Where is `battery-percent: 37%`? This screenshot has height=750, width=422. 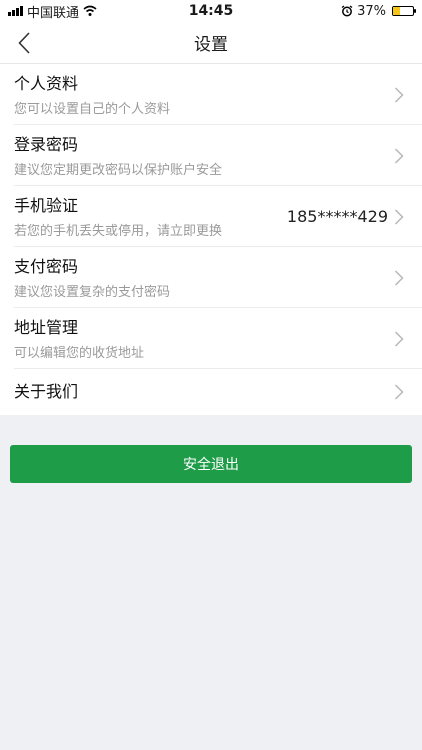
battery-percent: 37% is located at coordinates (371, 11).